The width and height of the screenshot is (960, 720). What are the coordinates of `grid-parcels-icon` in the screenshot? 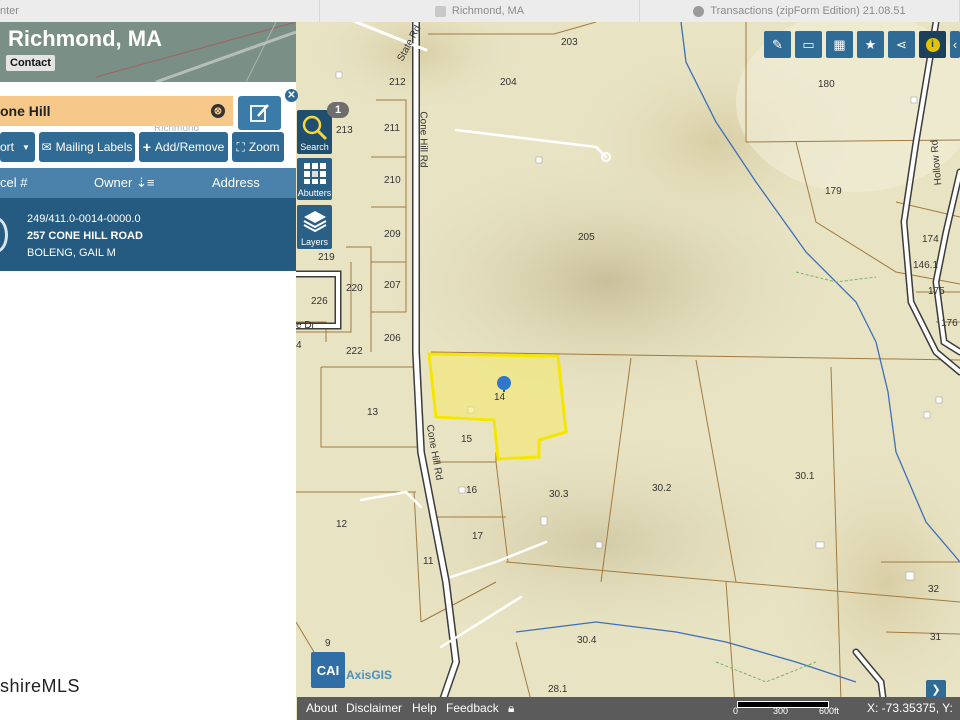 It's located at (315, 173).